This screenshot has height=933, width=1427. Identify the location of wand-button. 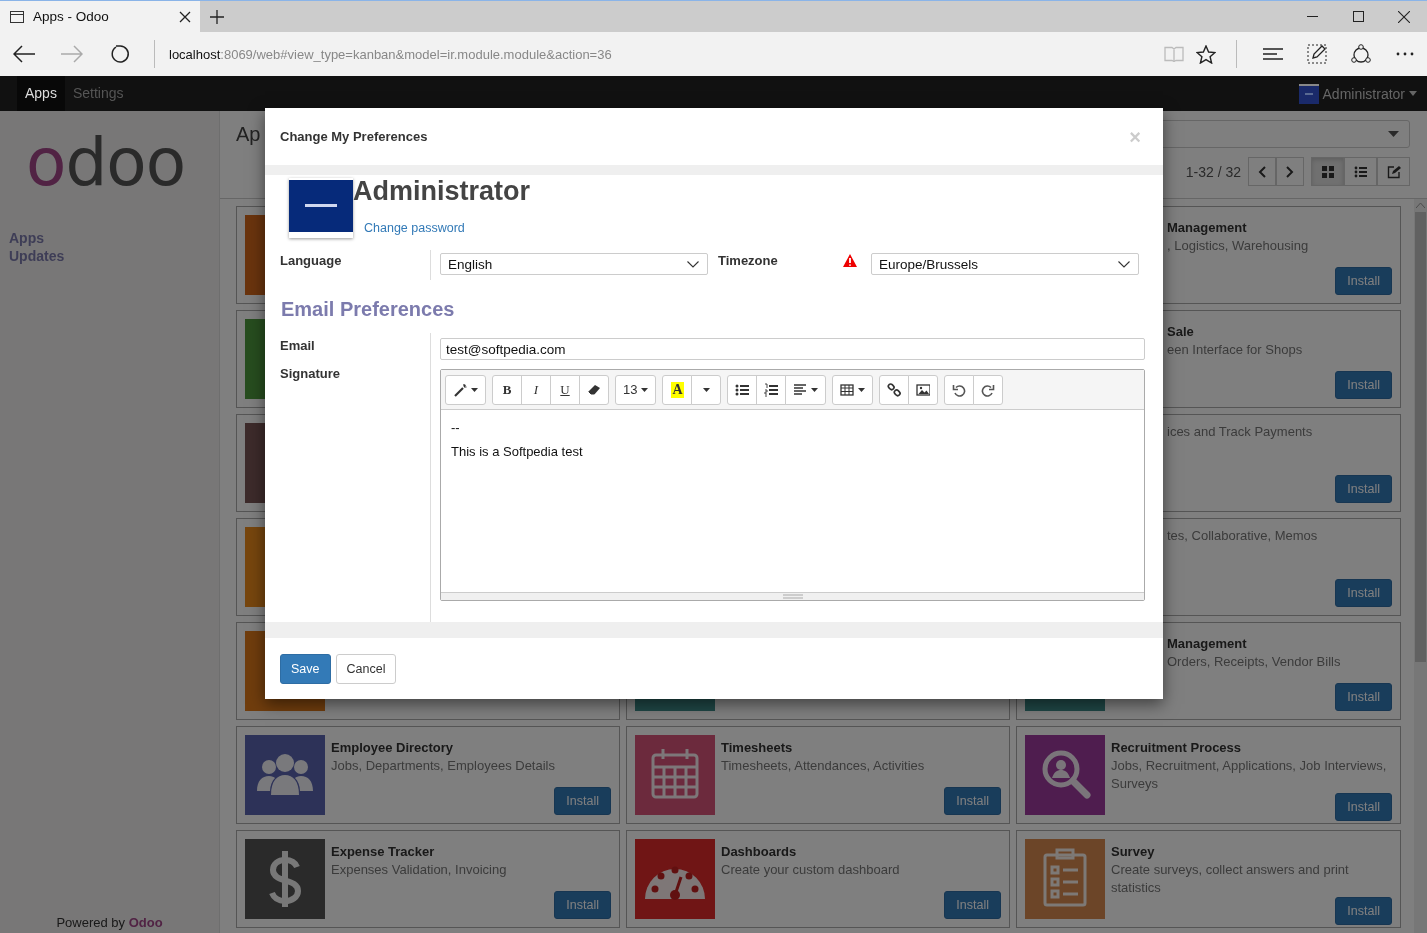
(465, 389).